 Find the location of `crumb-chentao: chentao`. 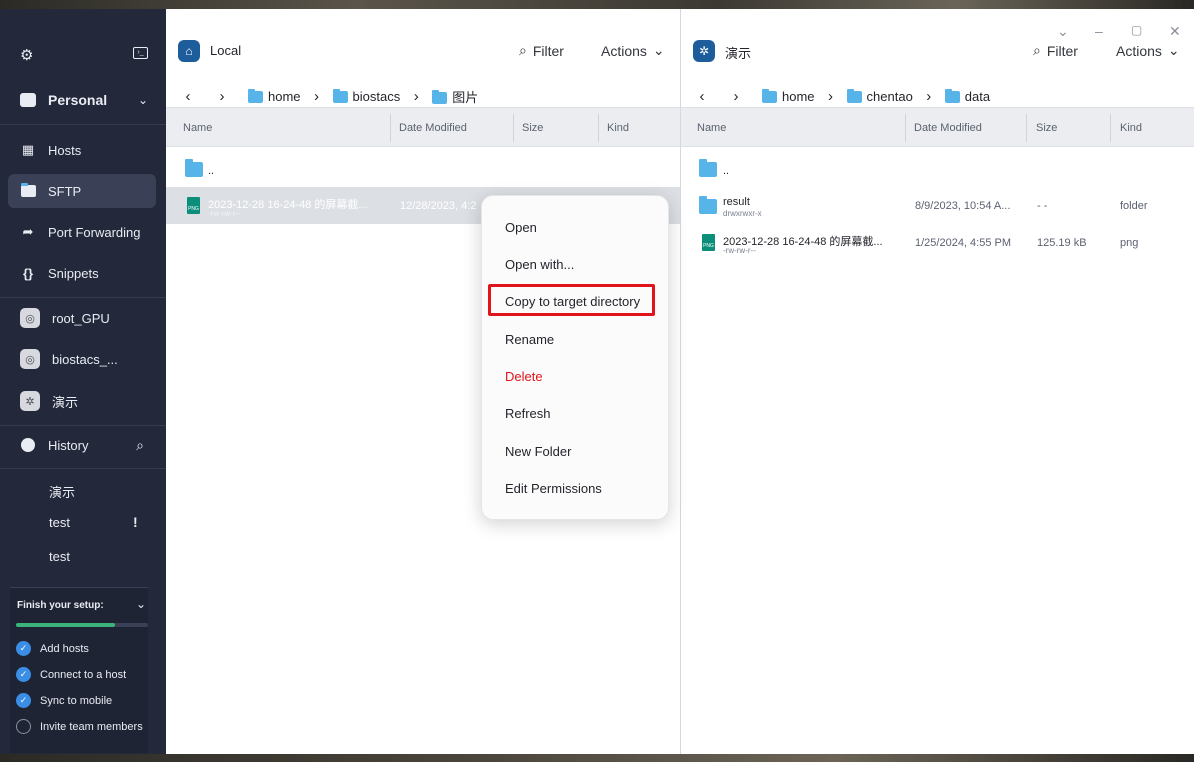

crumb-chentao: chentao is located at coordinates (879, 96).